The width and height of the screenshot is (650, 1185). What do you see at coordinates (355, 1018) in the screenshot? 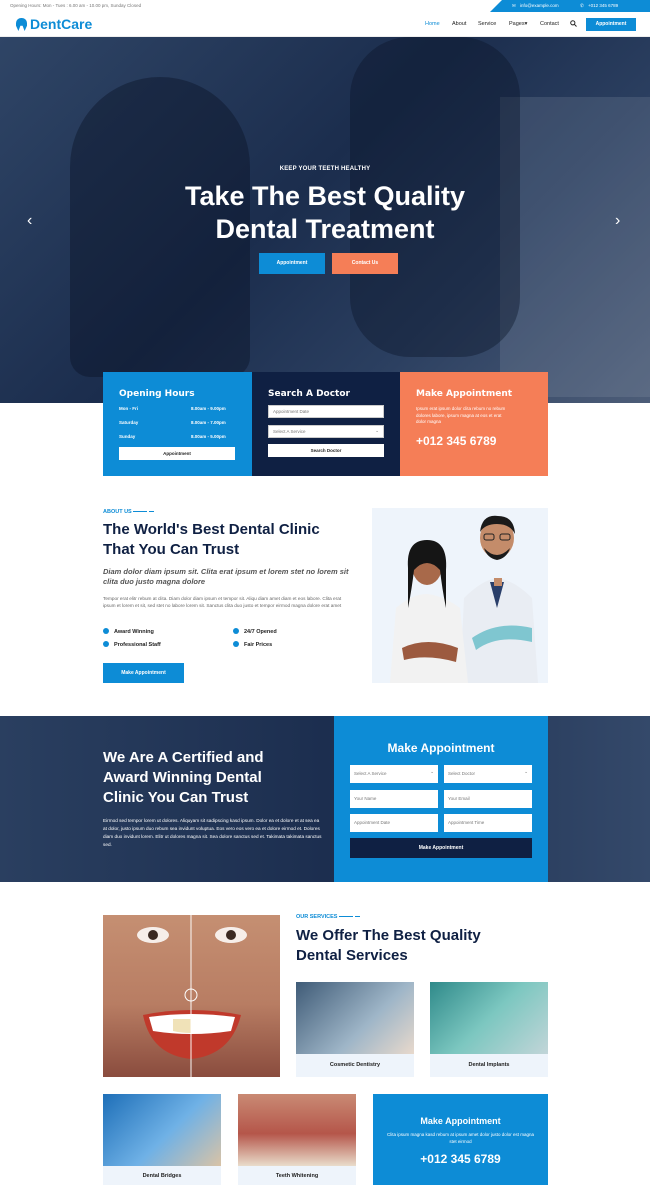
I see `cosmetic-dentistry-image` at bounding box center [355, 1018].